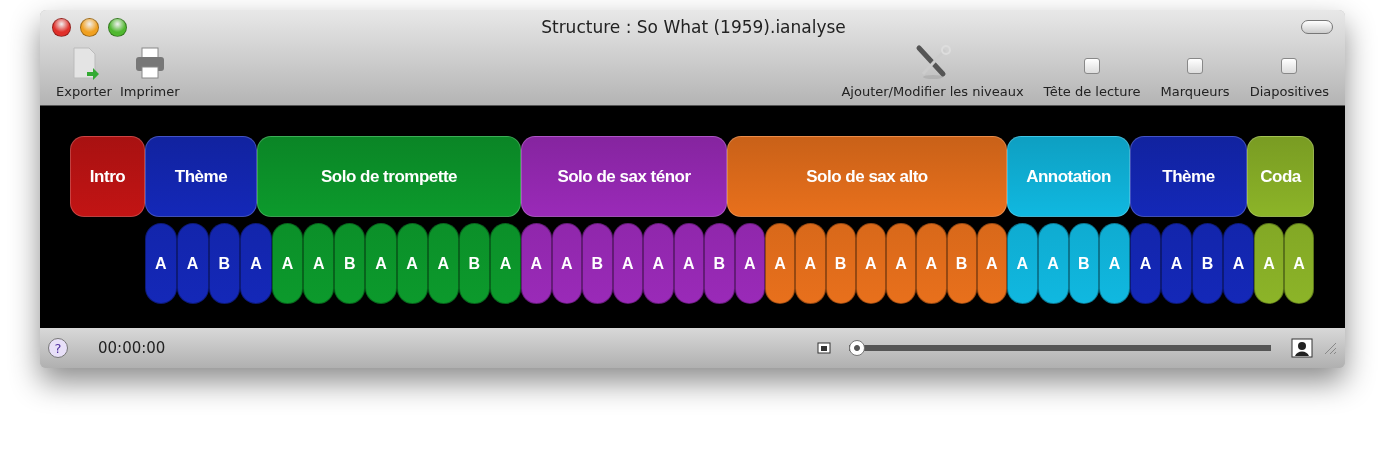 The width and height of the screenshot is (1389, 452). Describe the element at coordinates (624, 176) in the screenshot. I see `section-block: Solo de sax ténor` at that location.